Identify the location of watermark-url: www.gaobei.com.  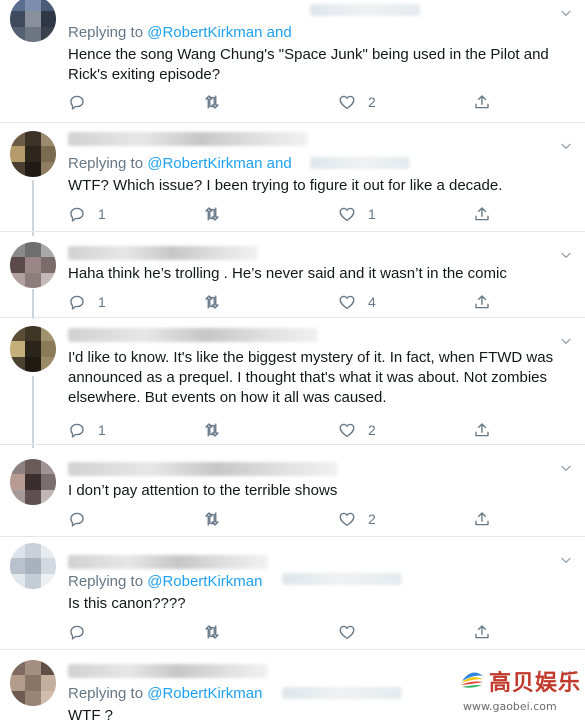
(510, 706).